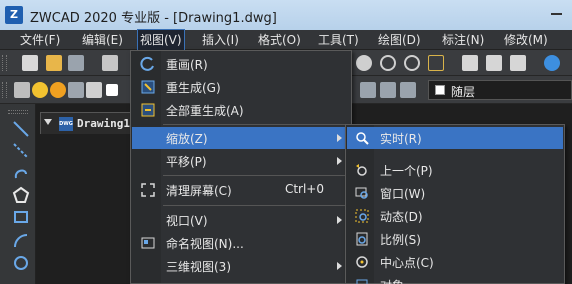  What do you see at coordinates (112, 90) in the screenshot?
I see `color-swatch-icon` at bounding box center [112, 90].